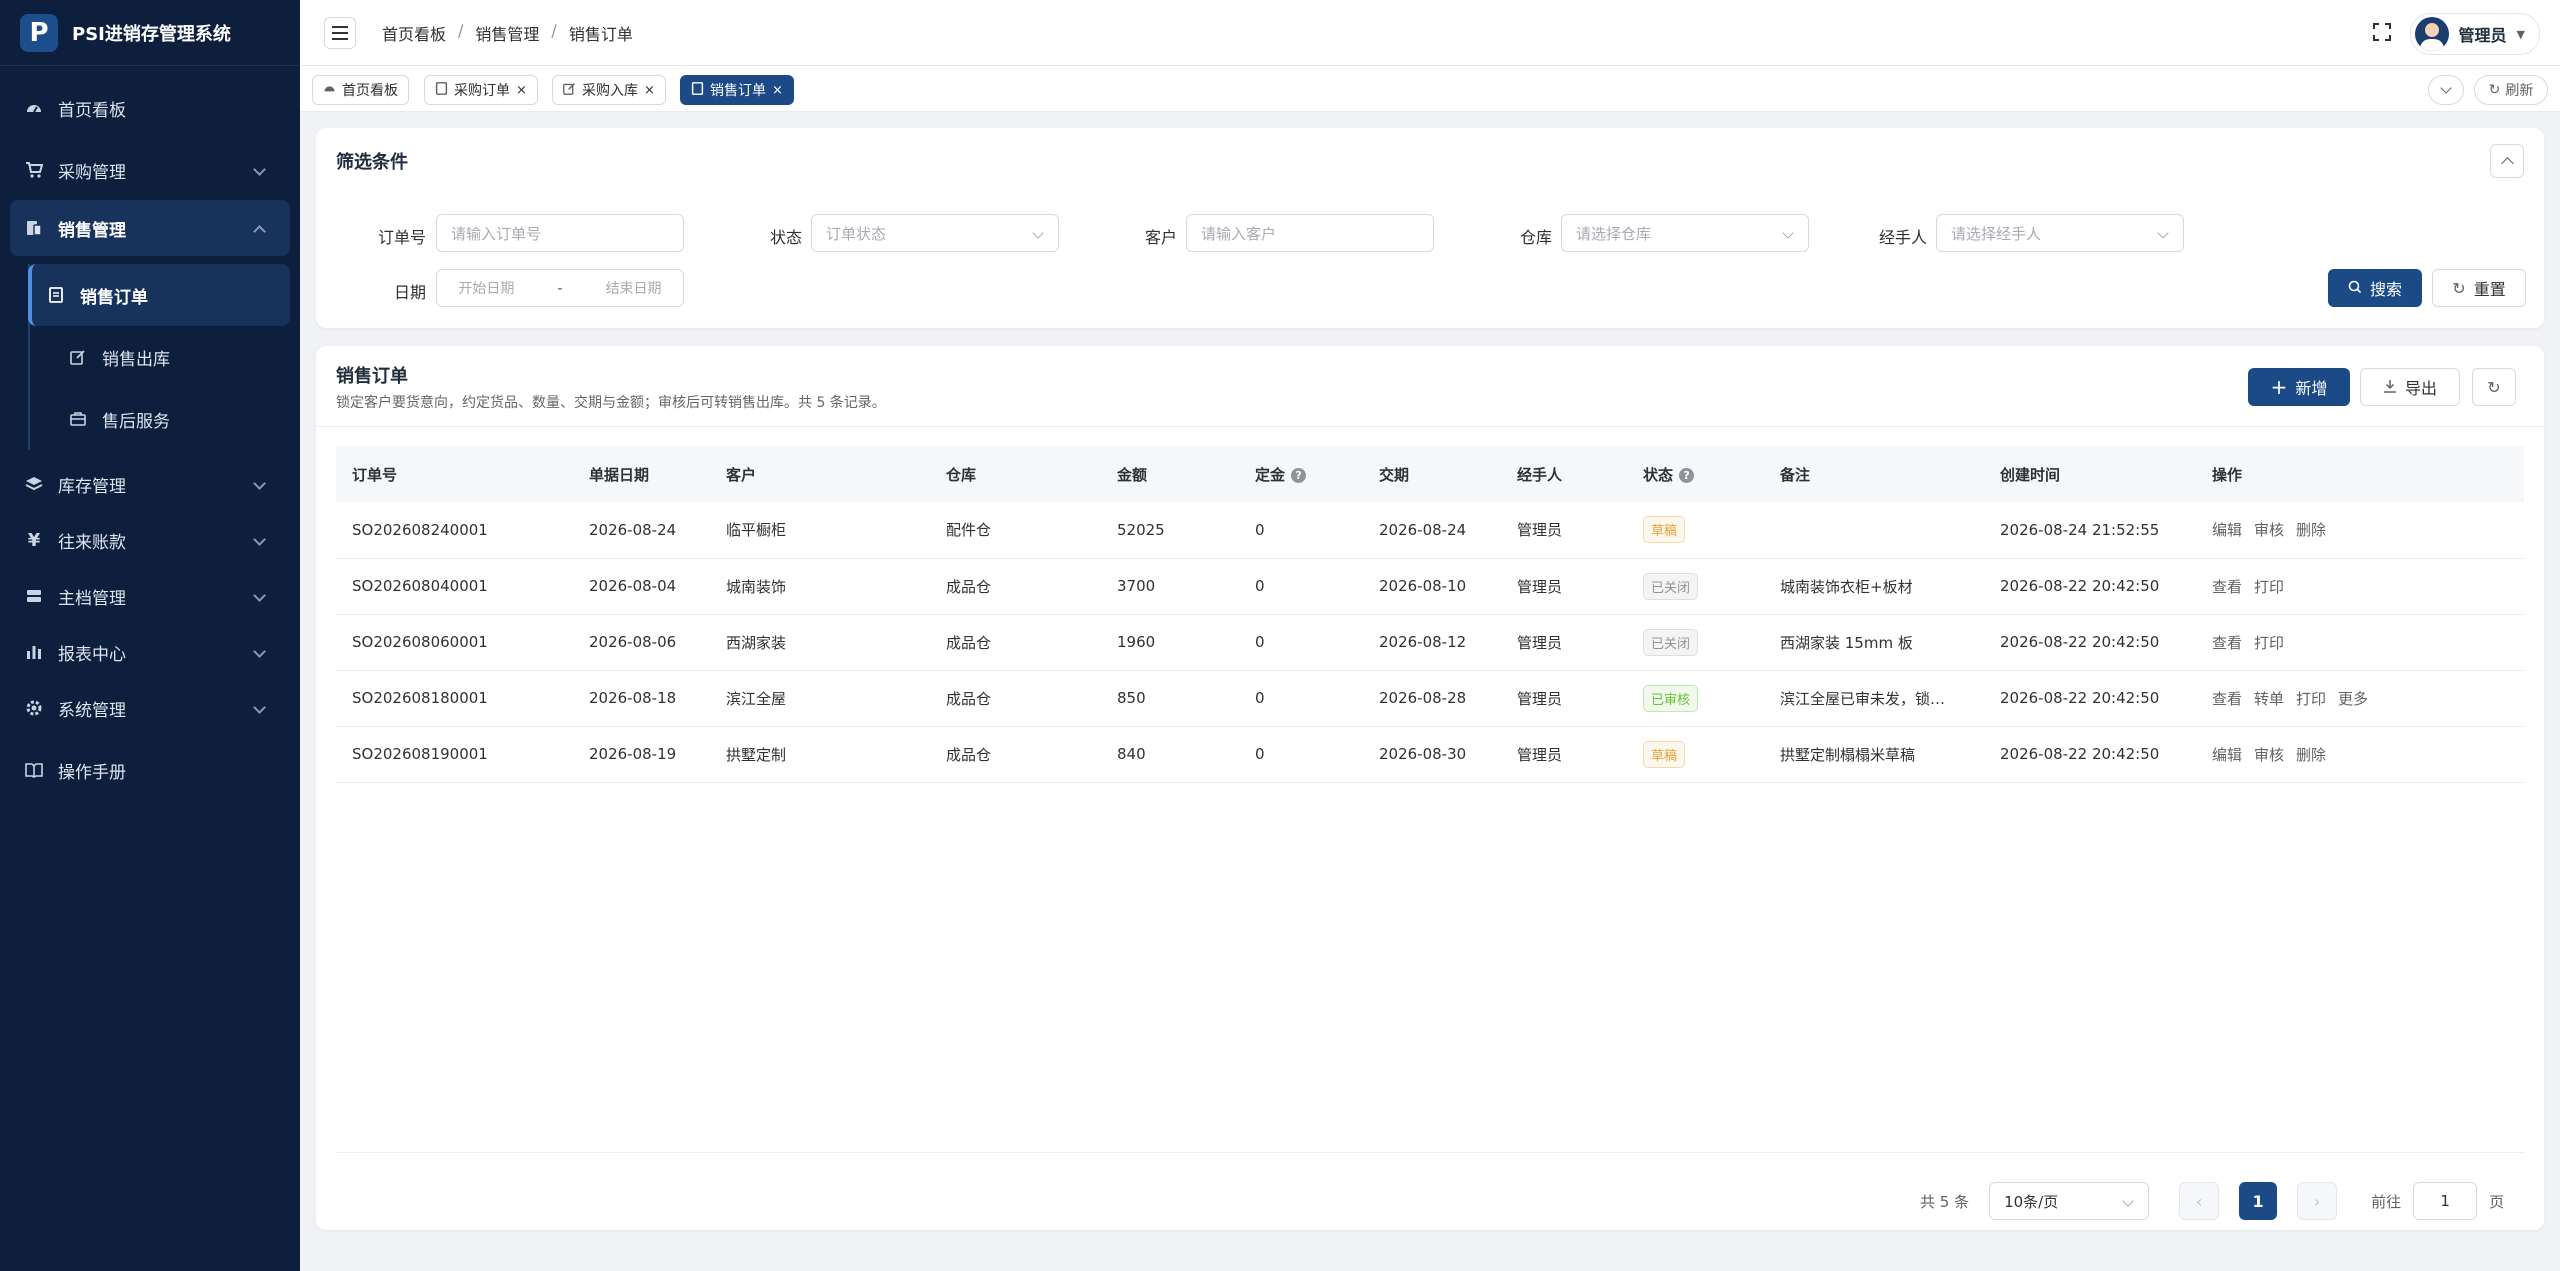  What do you see at coordinates (1664, 754) in the screenshot?
I see `status-badge: 草稿` at bounding box center [1664, 754].